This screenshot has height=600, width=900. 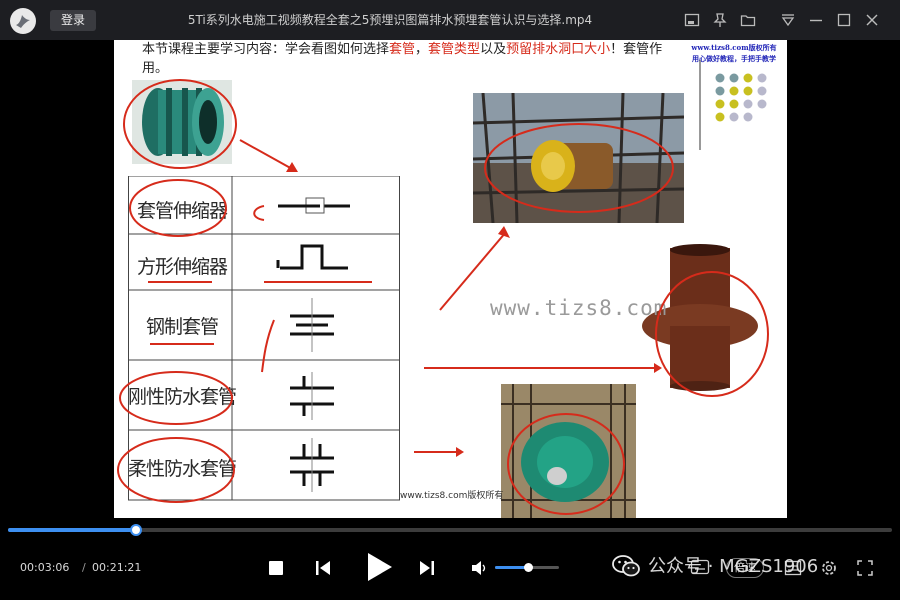 What do you see at coordinates (626, 566) in the screenshot?
I see `wechat-icon` at bounding box center [626, 566].